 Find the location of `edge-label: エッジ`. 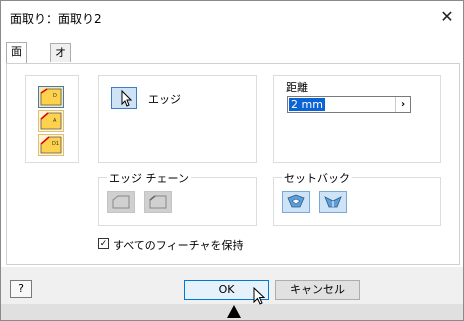

edge-label: エッジ is located at coordinates (164, 99).